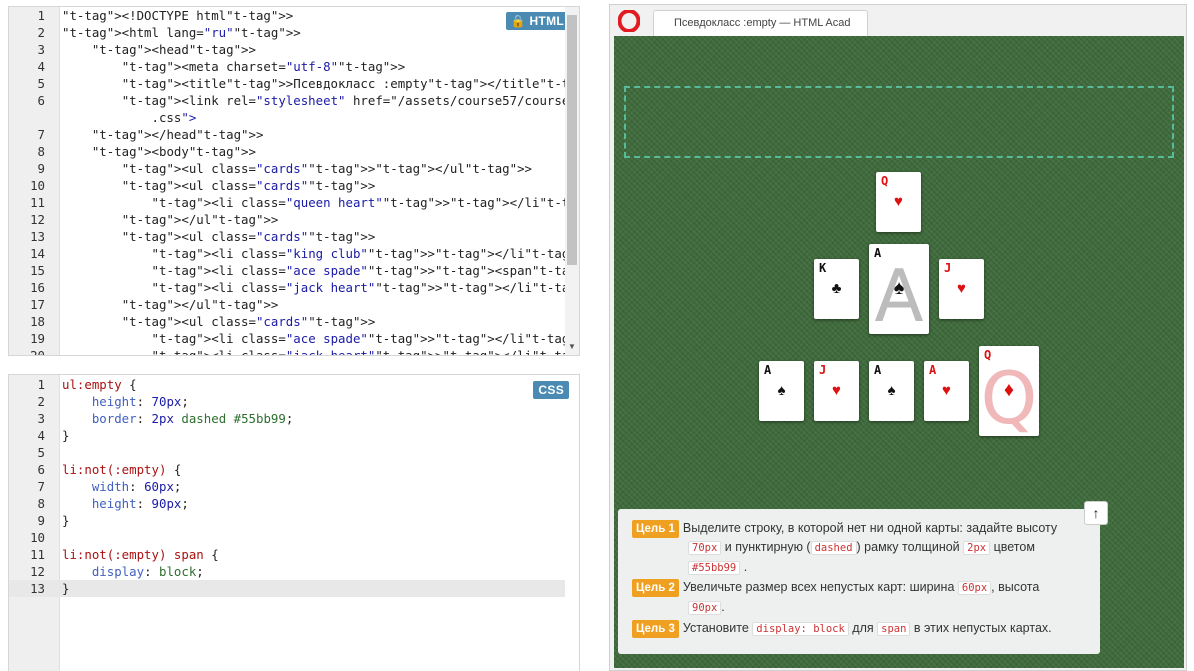 The width and height of the screenshot is (1194, 671). I want to click on code-line: 2 "t-tag"><html lang="ru""t-tag">>, so click(287, 32).